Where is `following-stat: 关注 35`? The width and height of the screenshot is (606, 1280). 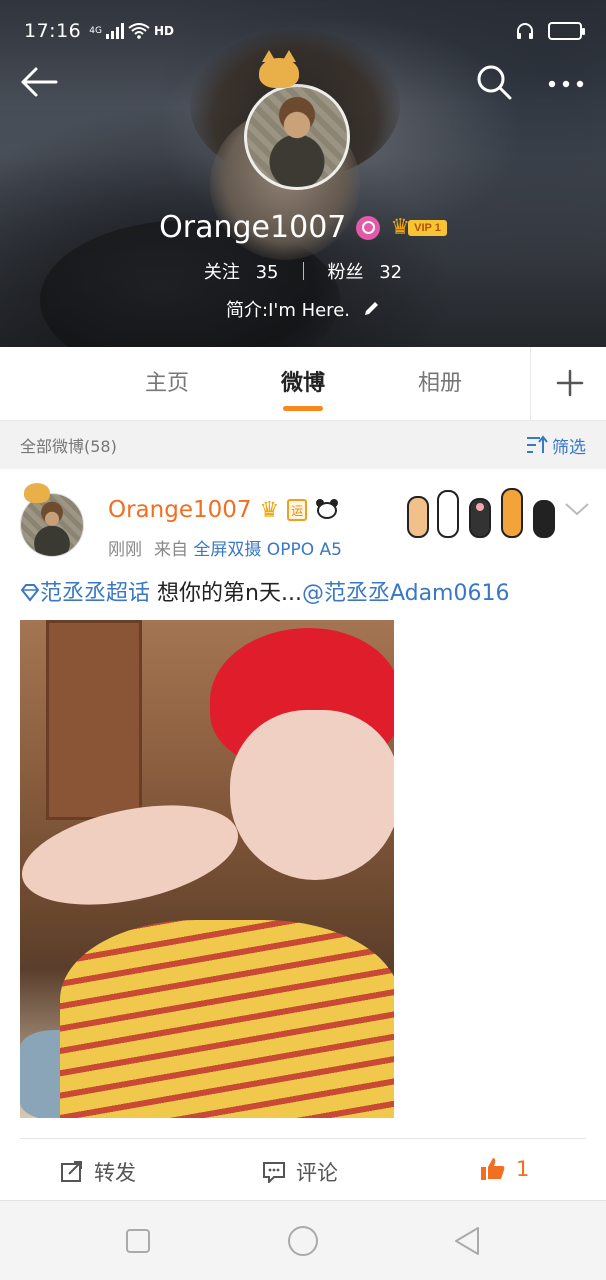
following-stat: 关注 35 is located at coordinates (241, 271).